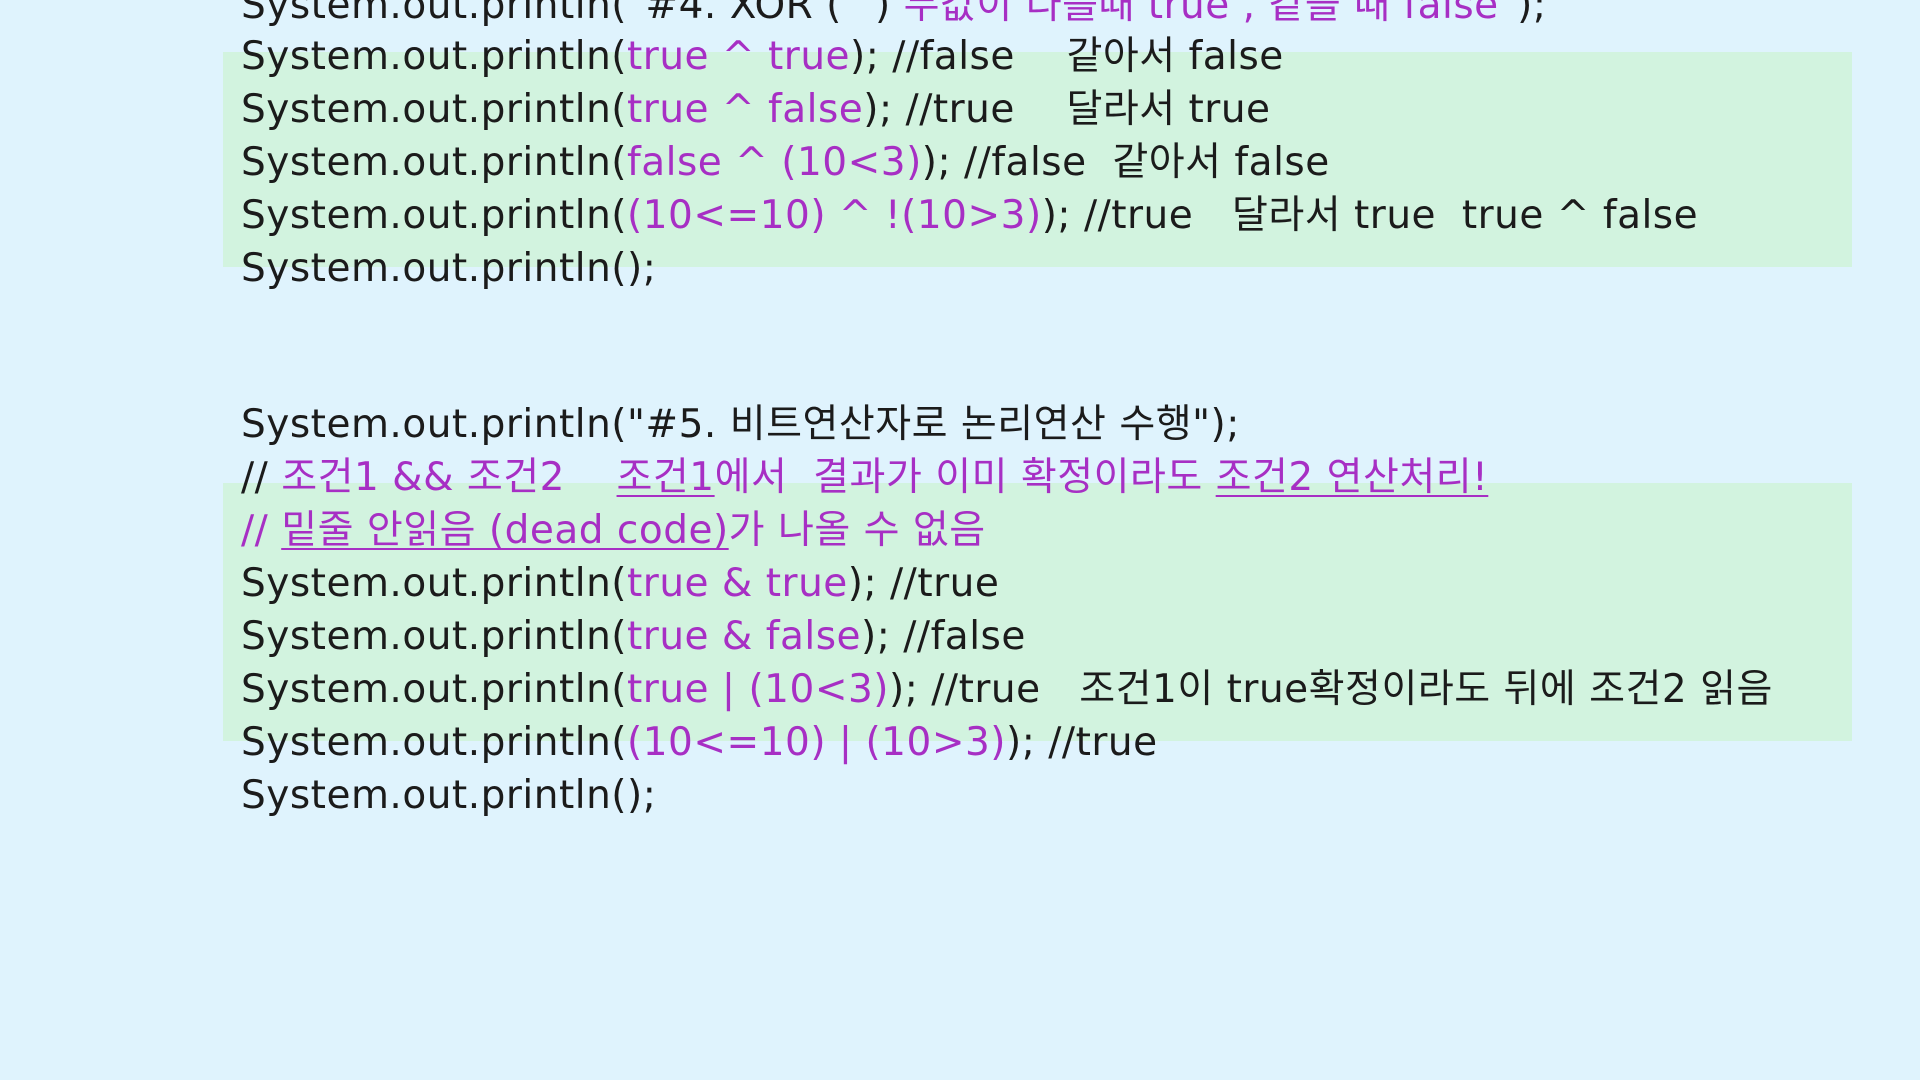 This screenshot has width=1920, height=1080. Describe the element at coordinates (758, 689) in the screenshot. I see `code-token: true | (10<3)` at that location.